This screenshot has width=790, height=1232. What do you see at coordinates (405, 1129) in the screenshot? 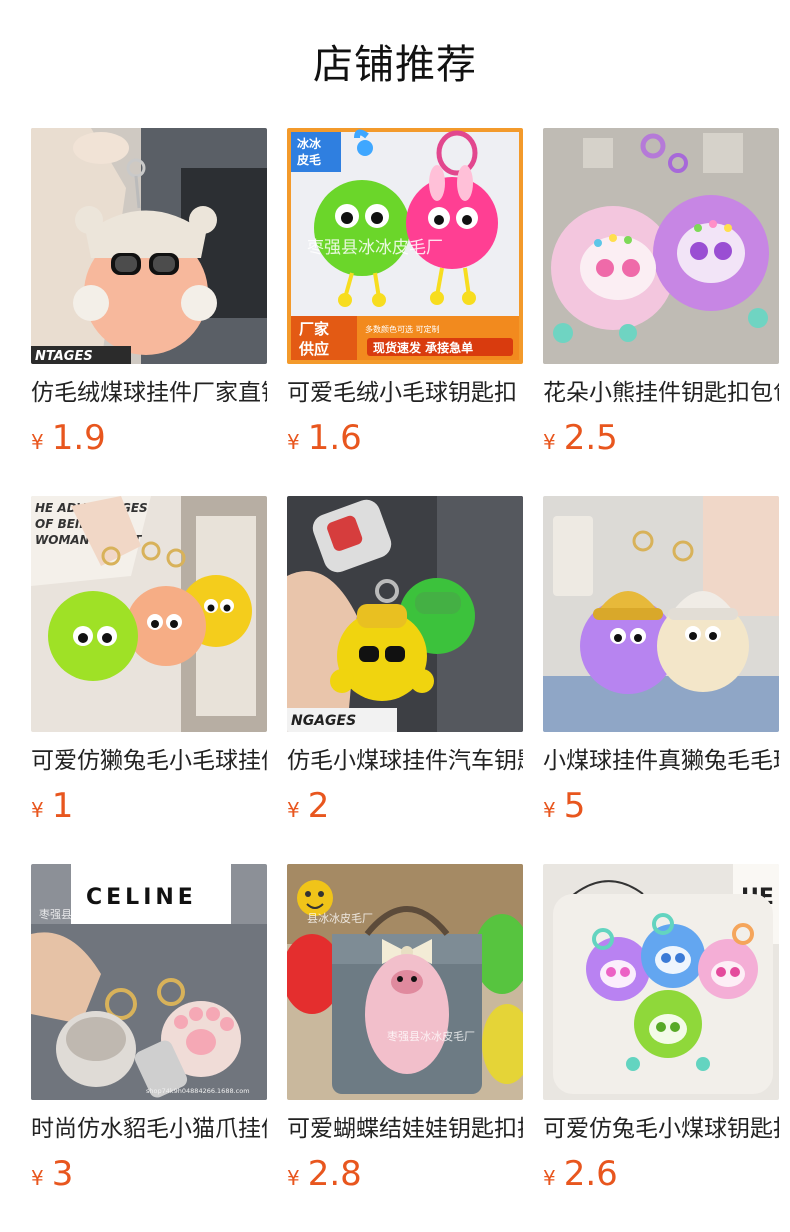
I see `product-name: 可爱蝴蝶结娃娃钥匙扣挂件` at bounding box center [405, 1129].